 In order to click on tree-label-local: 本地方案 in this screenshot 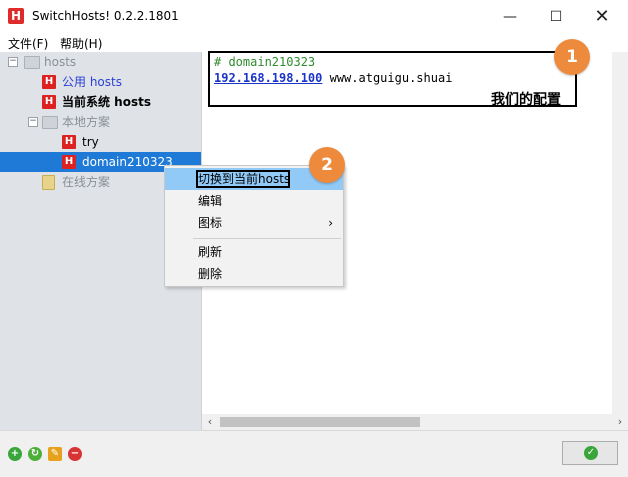, I will do `click(86, 122)`.